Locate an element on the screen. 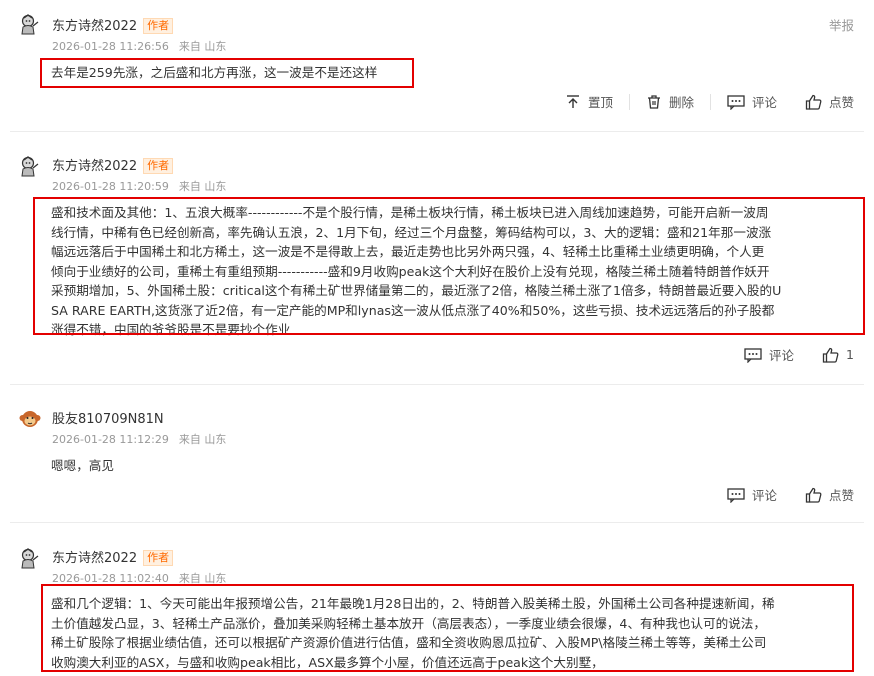  comment-meta: 2026-01-28 11:20:59 来自 山东 is located at coordinates (139, 186).